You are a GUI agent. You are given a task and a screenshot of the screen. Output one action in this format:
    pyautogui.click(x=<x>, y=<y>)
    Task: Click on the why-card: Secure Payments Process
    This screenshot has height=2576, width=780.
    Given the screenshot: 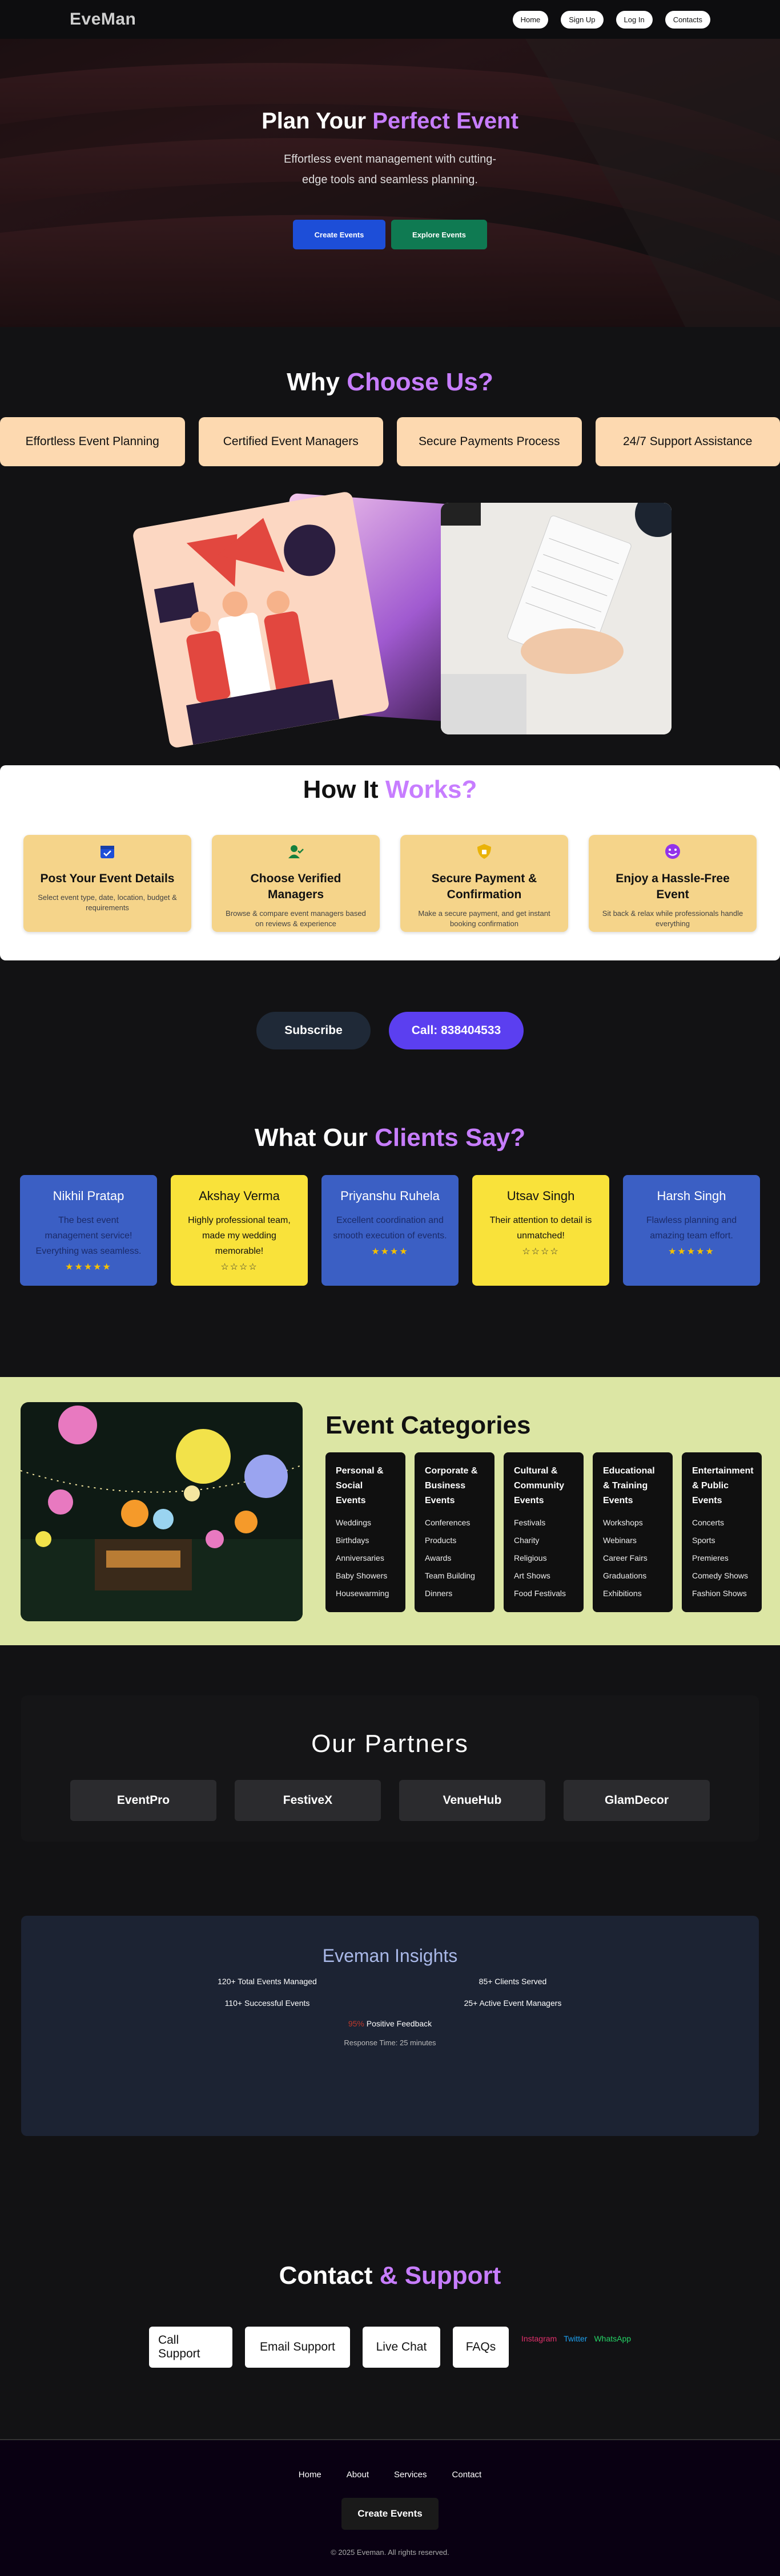 What is the action you would take?
    pyautogui.click(x=489, y=441)
    